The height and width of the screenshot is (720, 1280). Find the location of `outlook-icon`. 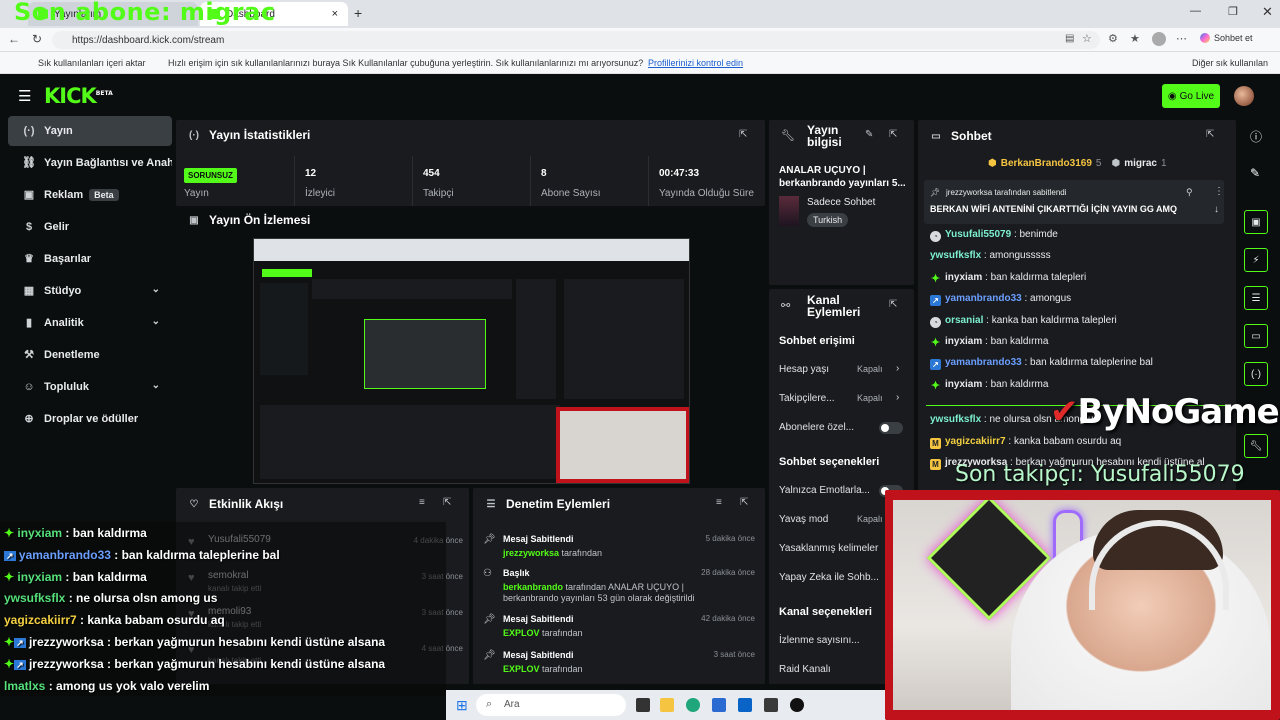

outlook-icon is located at coordinates (745, 705).